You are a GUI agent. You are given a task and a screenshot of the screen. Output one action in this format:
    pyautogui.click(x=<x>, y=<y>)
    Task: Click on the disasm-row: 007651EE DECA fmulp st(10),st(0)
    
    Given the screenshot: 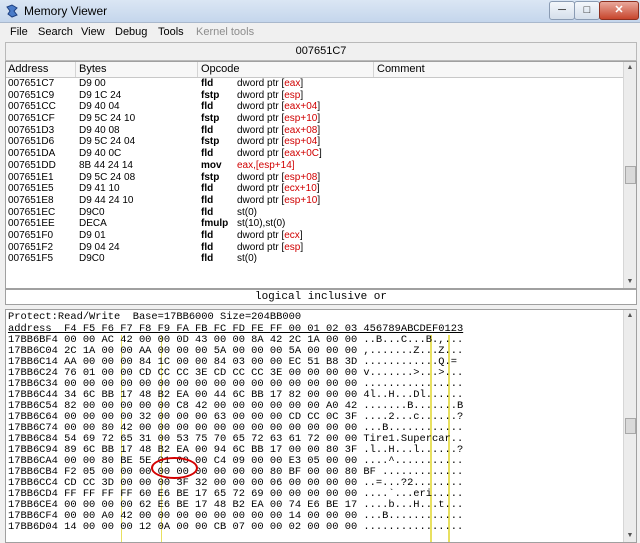 What is the action you would take?
    pyautogui.click(x=314, y=224)
    